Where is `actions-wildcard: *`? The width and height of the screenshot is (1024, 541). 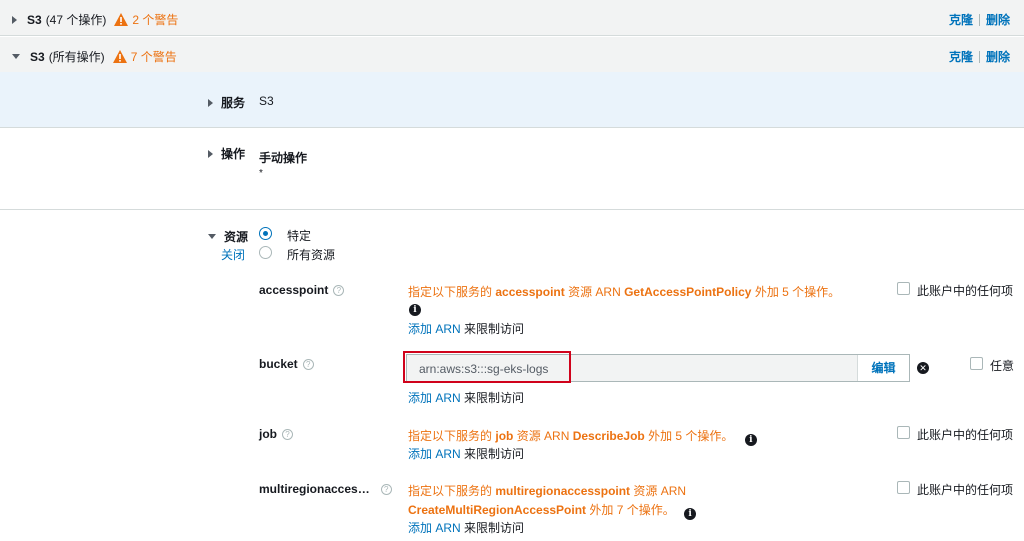 actions-wildcard: * is located at coordinates (261, 173).